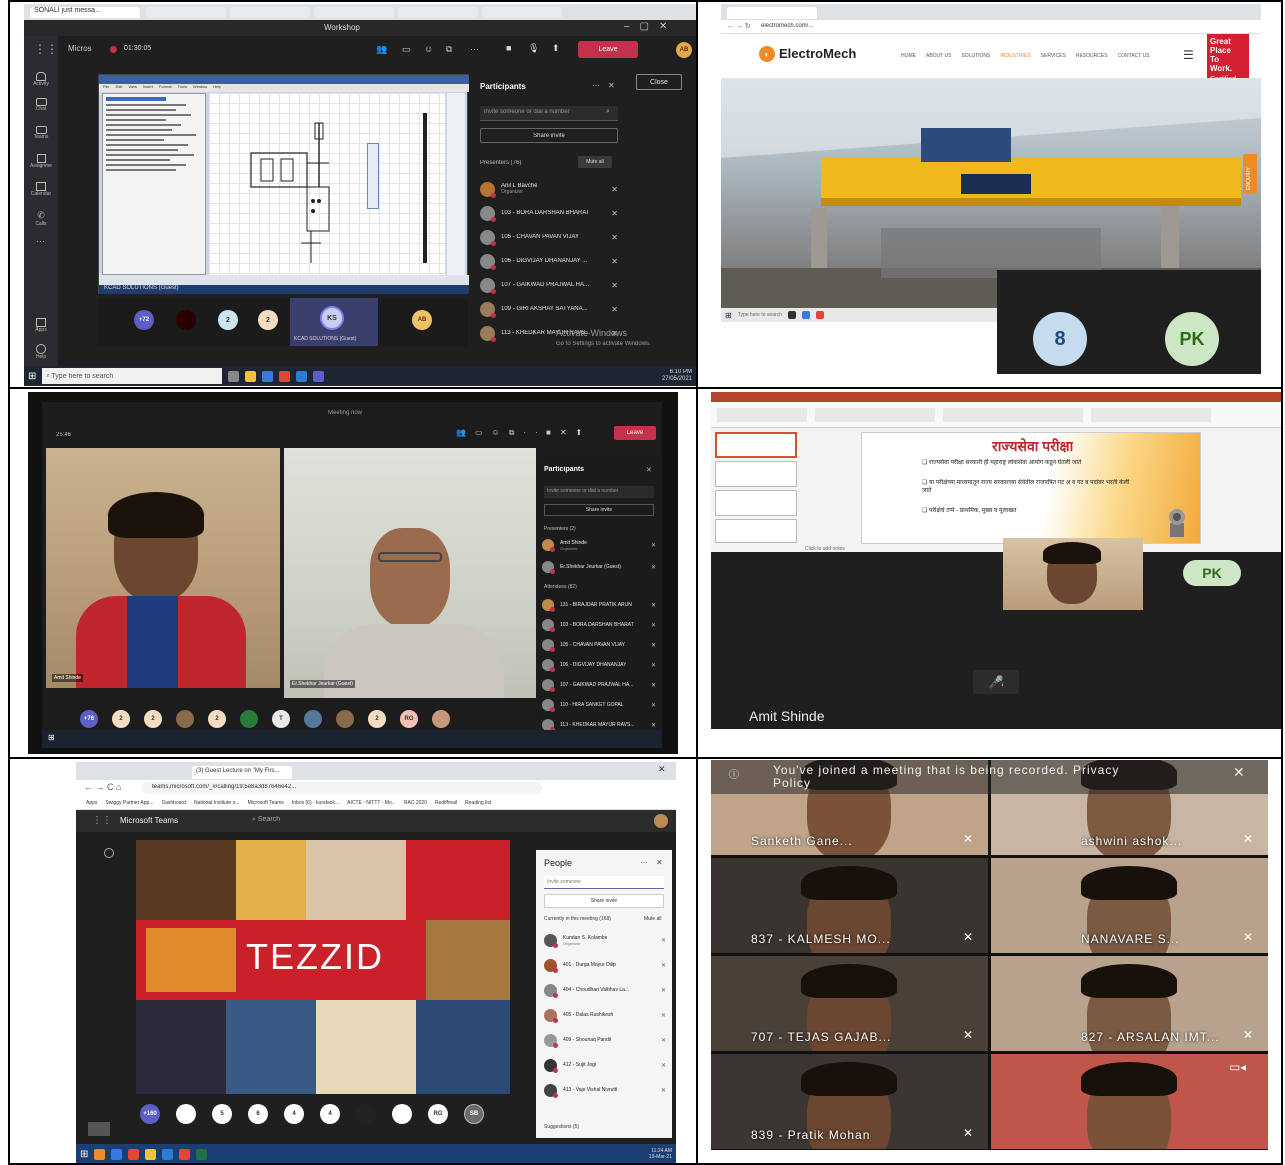 The image size is (1285, 1165). What do you see at coordinates (217, 88) in the screenshot?
I see `cad-menu-item: Help` at bounding box center [217, 88].